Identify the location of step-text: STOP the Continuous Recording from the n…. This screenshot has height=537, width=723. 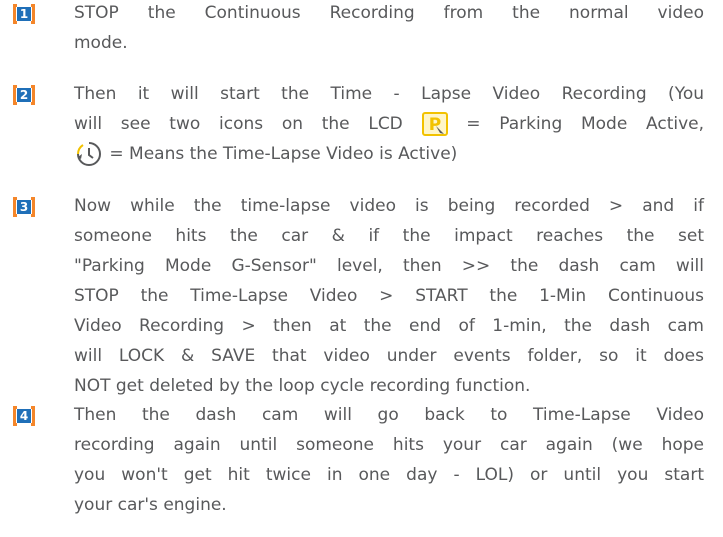
(389, 29).